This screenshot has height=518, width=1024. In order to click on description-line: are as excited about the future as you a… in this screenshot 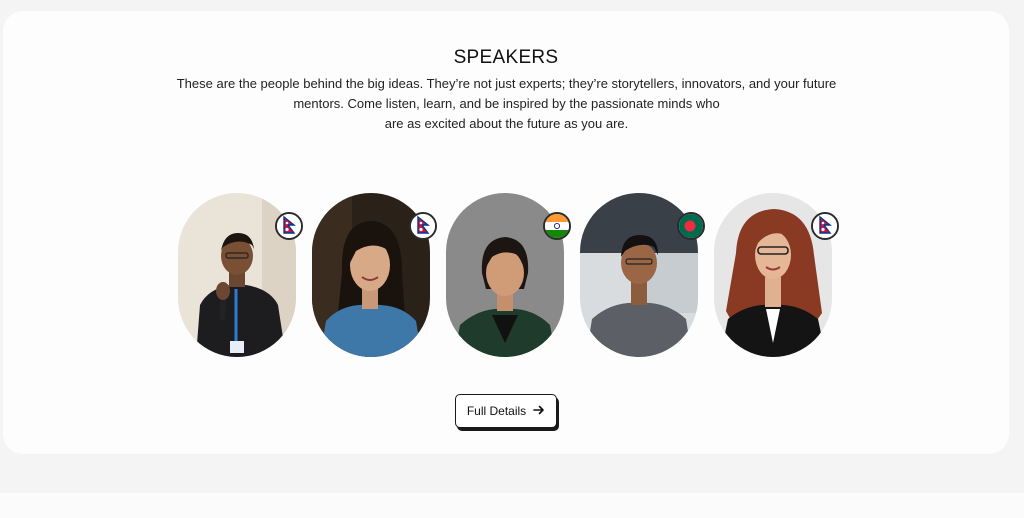, I will do `click(506, 123)`.